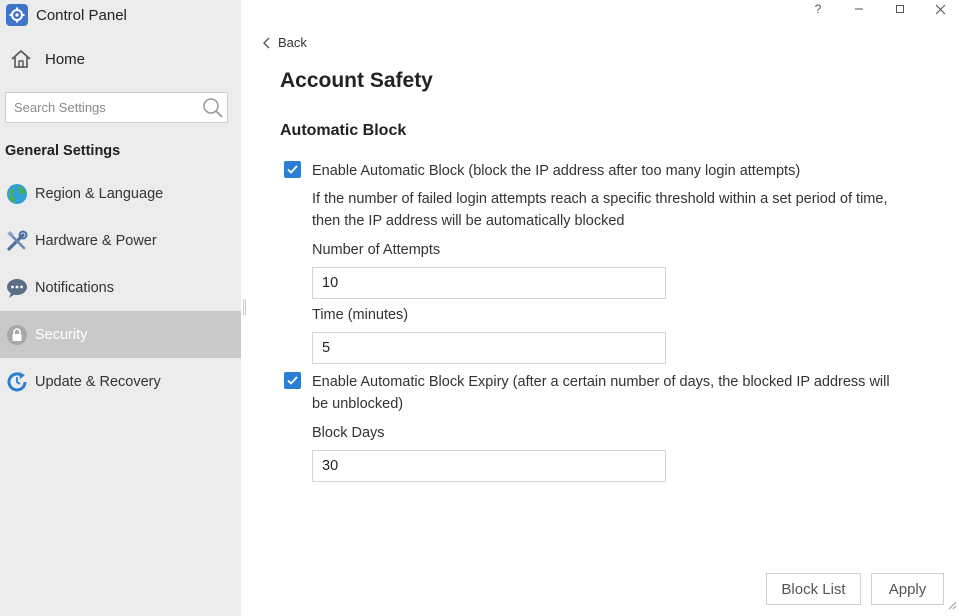 The image size is (958, 616). I want to click on home-icon, so click(22, 59).